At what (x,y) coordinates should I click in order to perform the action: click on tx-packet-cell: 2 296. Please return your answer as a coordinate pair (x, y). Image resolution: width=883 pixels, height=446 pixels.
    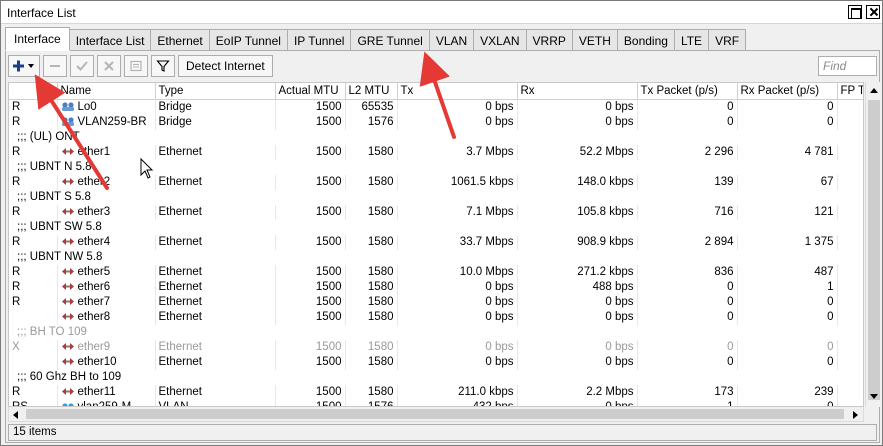
    Looking at the image, I should click on (687, 152).